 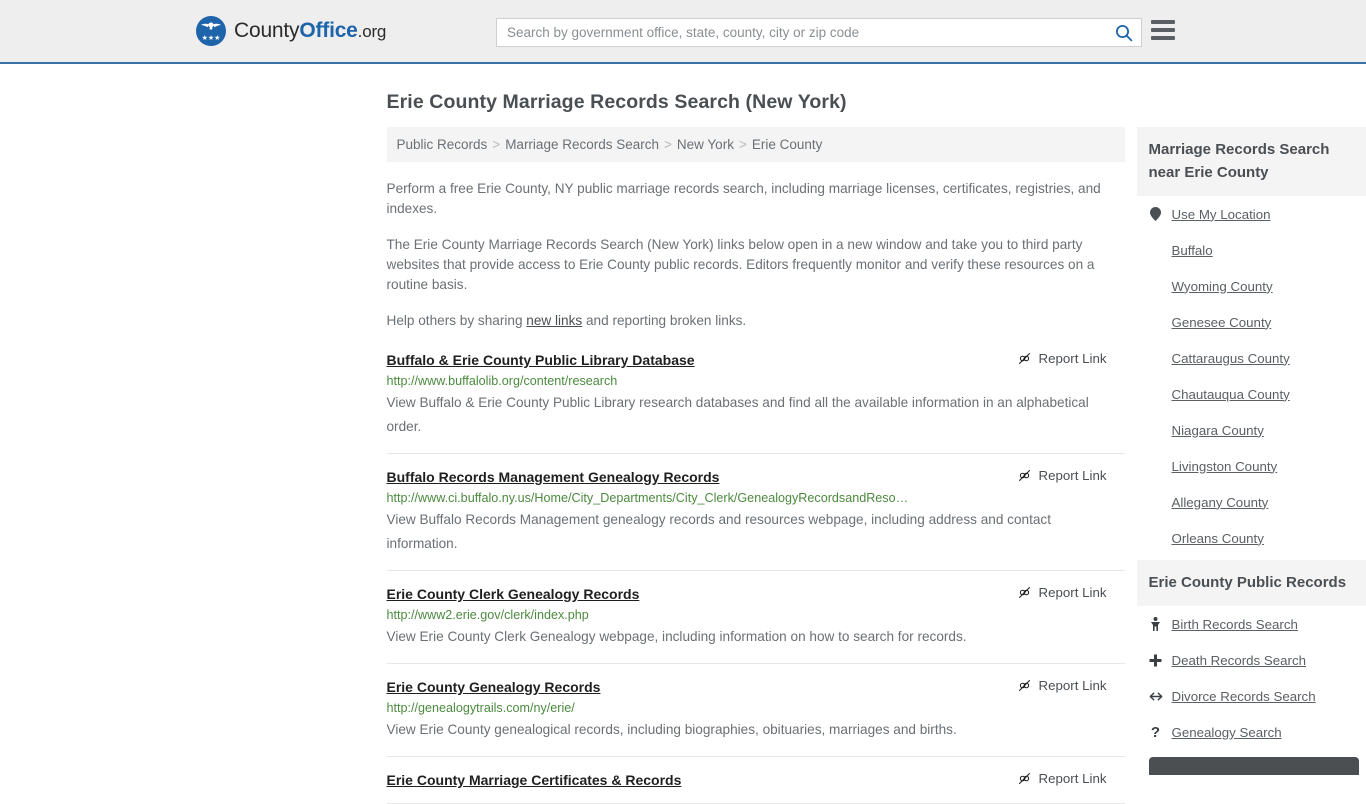 I want to click on sidebar-item-birth-records-search: Birth Records Search, so click(x=1251, y=624).